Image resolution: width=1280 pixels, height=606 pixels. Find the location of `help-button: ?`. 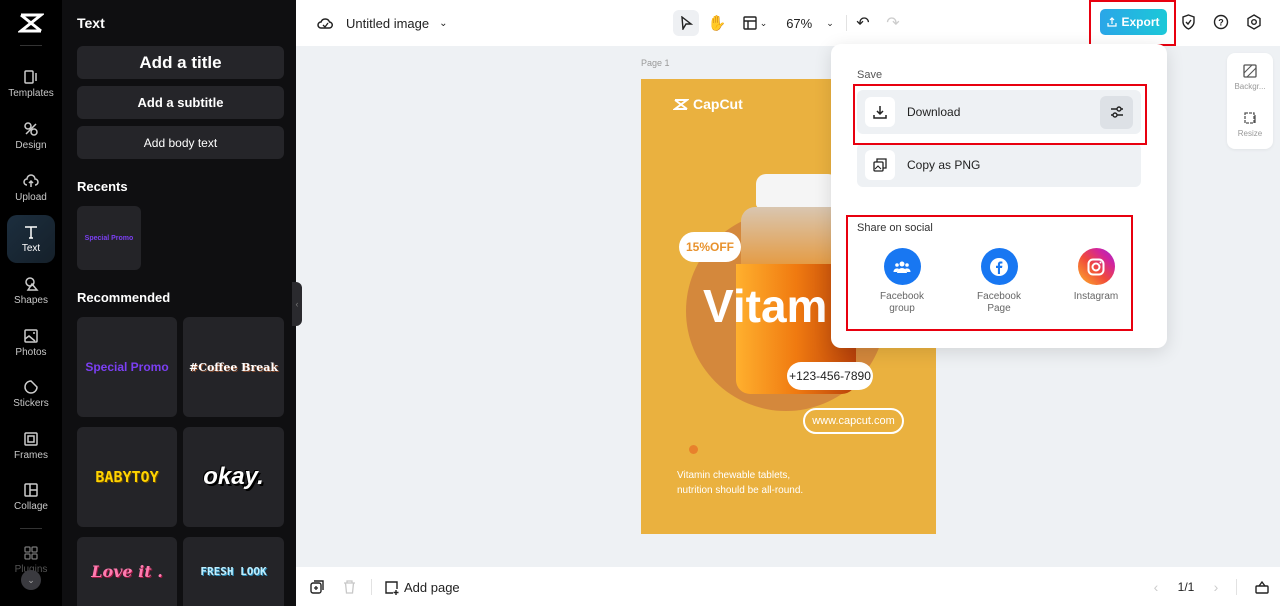

help-button: ? is located at coordinates (1221, 22).